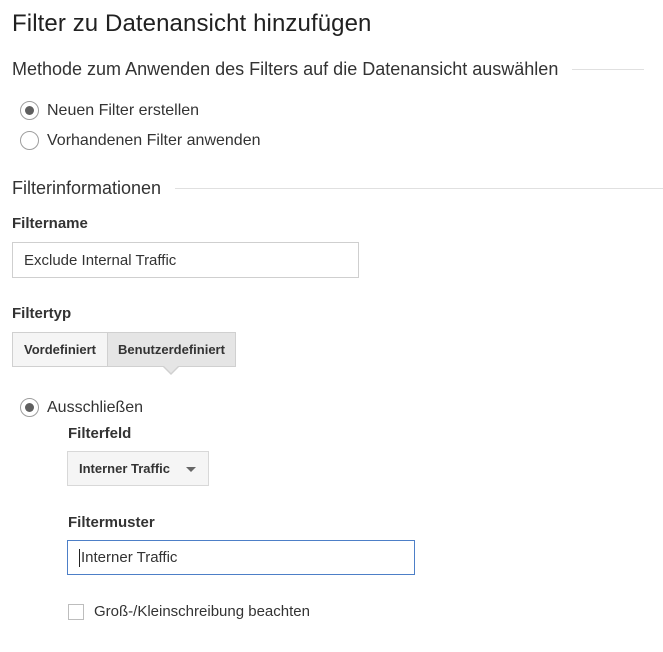 Image resolution: width=663 pixels, height=652 pixels. Describe the element at coordinates (171, 370) in the screenshot. I see `selected-tab-pointer-icon` at that location.